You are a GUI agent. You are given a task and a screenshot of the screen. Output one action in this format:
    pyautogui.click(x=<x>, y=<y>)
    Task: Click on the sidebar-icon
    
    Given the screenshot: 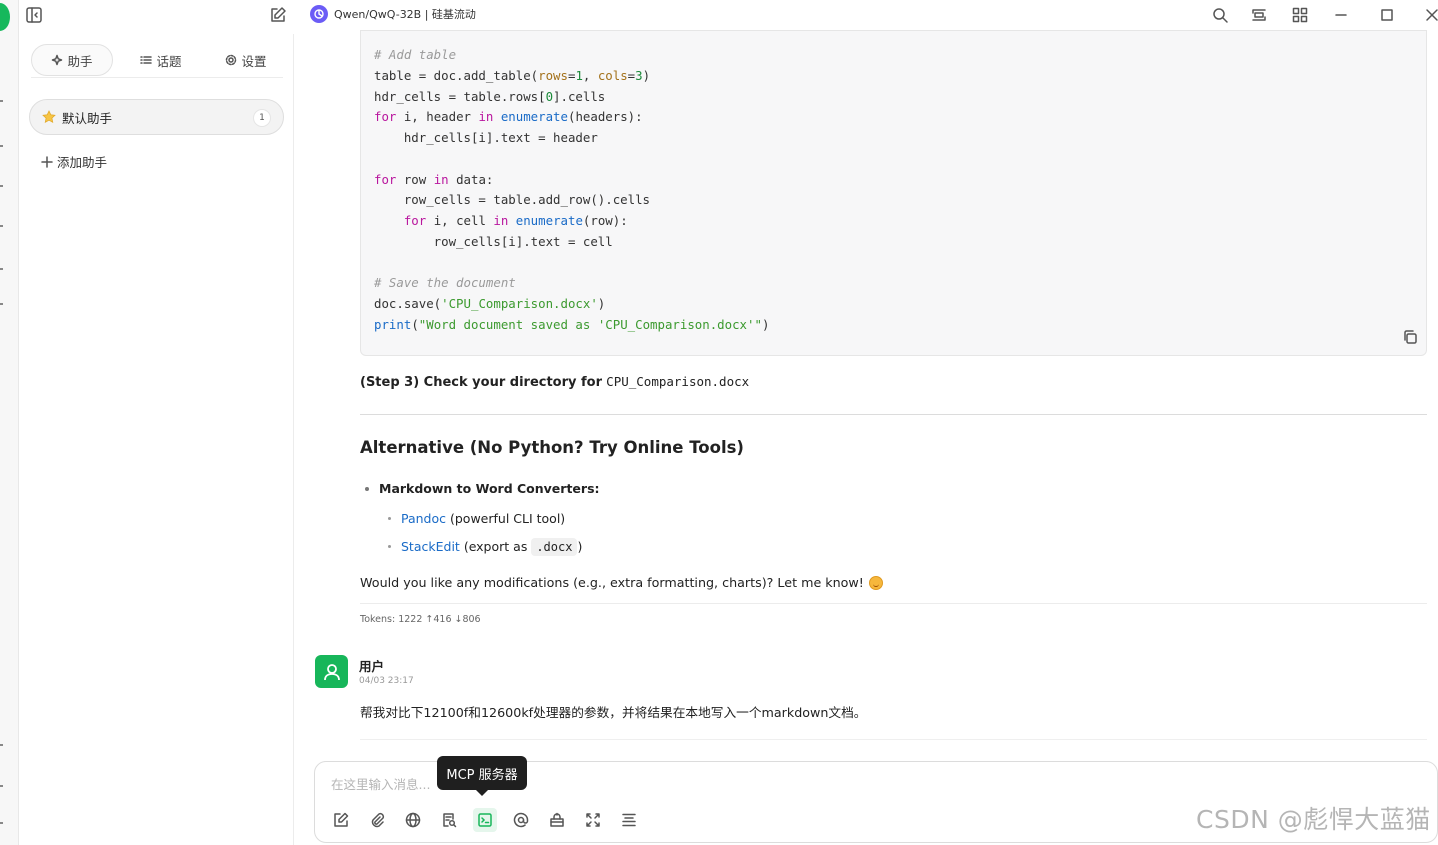 What is the action you would take?
    pyautogui.click(x=34, y=15)
    